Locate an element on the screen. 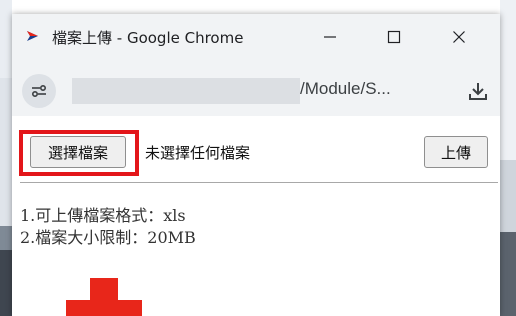  no-file-selected-label: 未選擇任何檔案 is located at coordinates (198, 153).